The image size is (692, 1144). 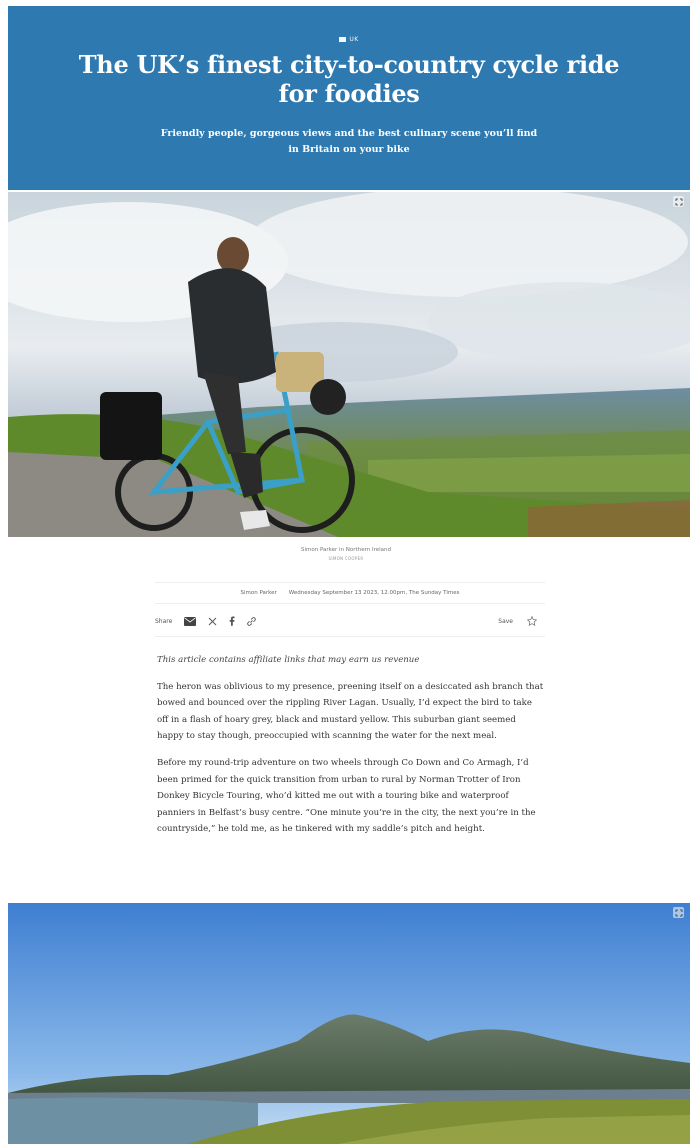 I want to click on photo-credit: SIMON COOPER, so click(x=346, y=558).